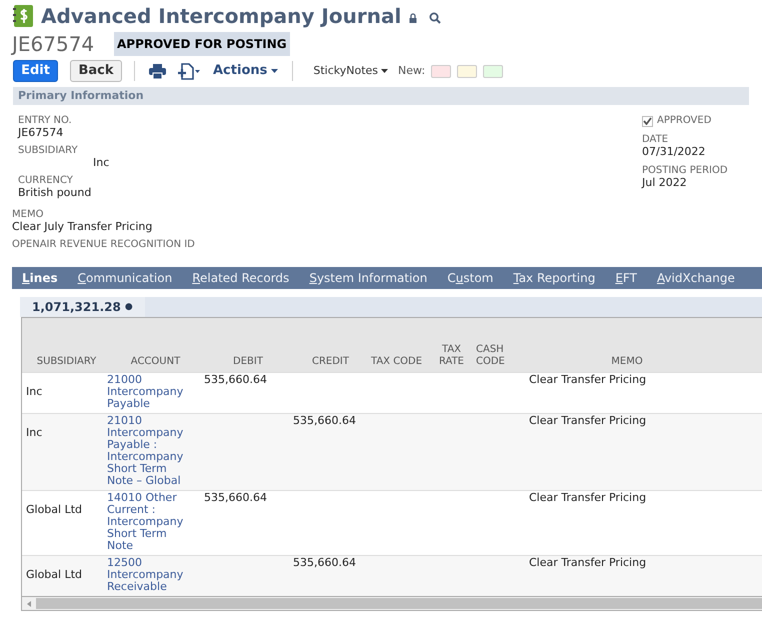 The image size is (762, 631). I want to click on status-badge: APPROVED FOR POSTING, so click(202, 44).